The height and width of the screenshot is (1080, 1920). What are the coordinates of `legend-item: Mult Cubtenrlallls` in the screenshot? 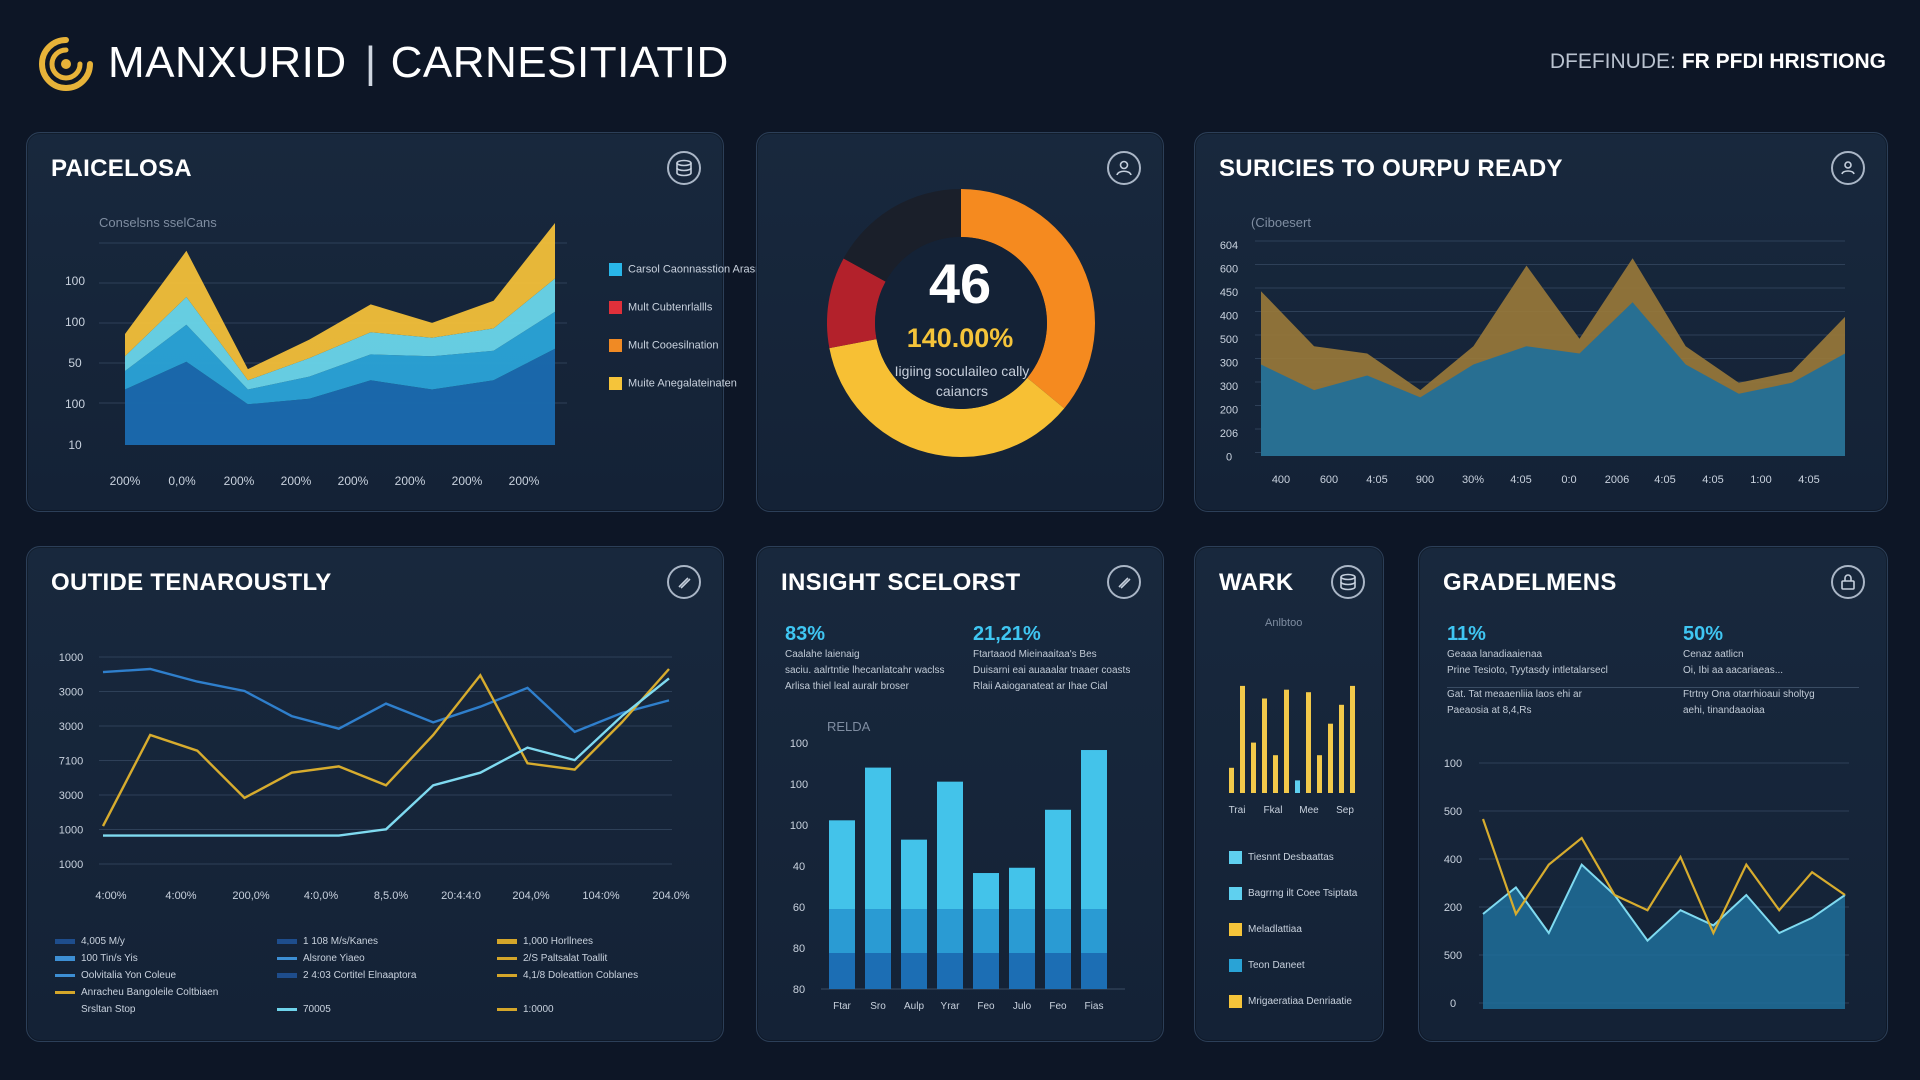 It's located at (660, 307).